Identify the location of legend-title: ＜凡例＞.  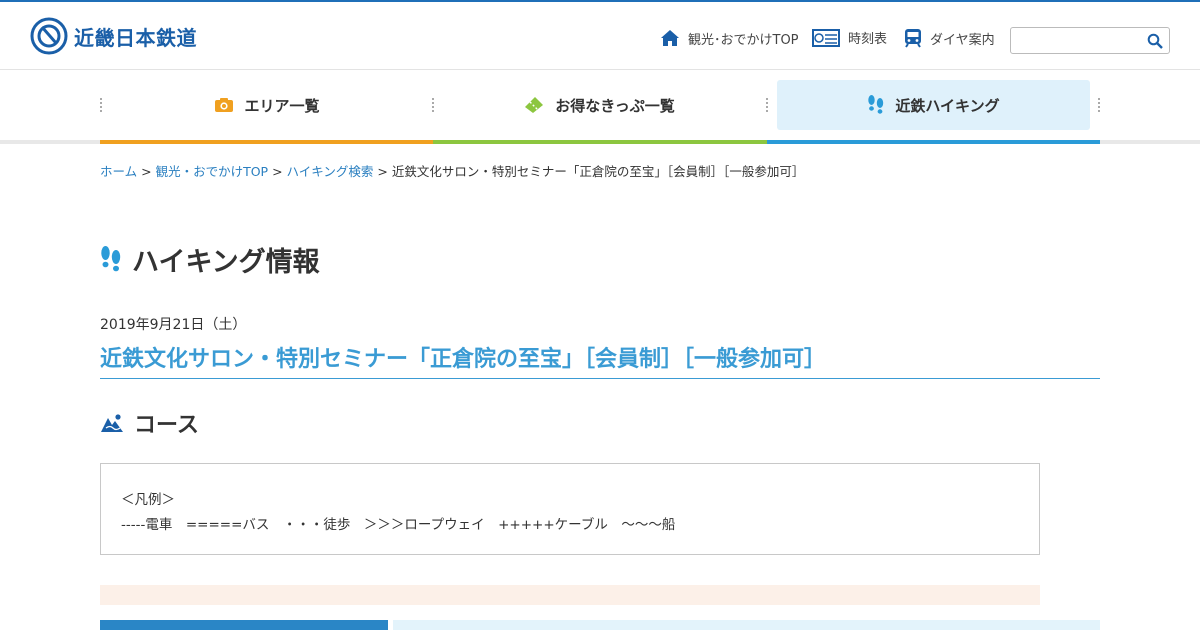
(148, 500).